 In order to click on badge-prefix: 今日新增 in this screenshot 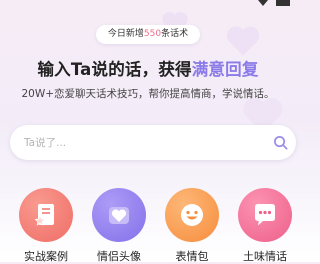, I will do `click(125, 34)`.